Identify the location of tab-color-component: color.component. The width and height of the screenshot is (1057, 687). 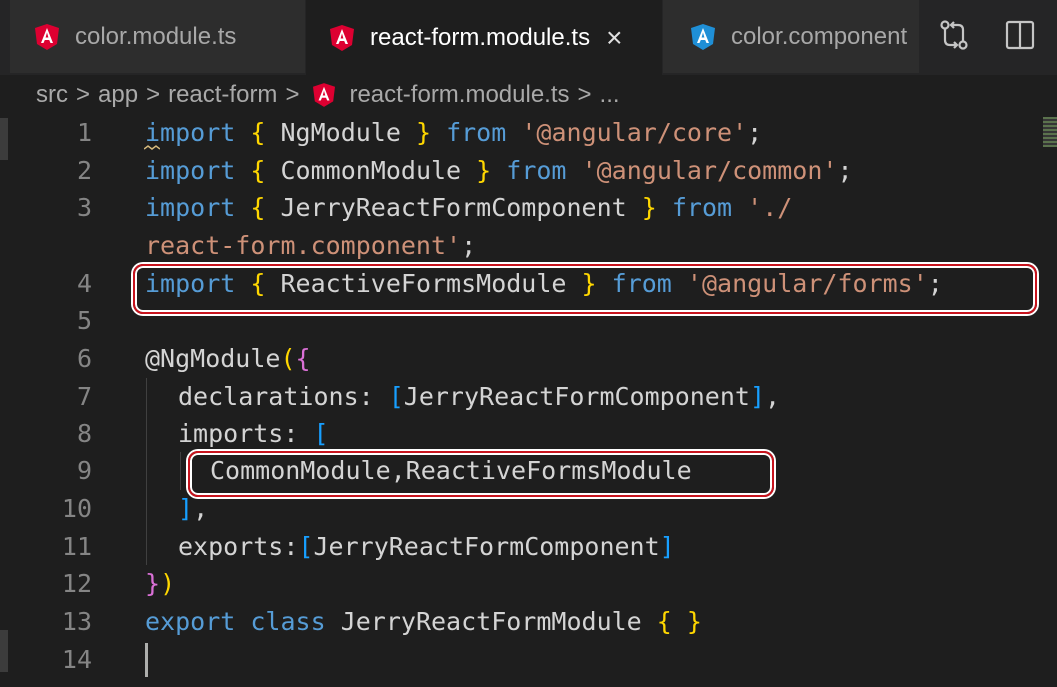
(791, 36).